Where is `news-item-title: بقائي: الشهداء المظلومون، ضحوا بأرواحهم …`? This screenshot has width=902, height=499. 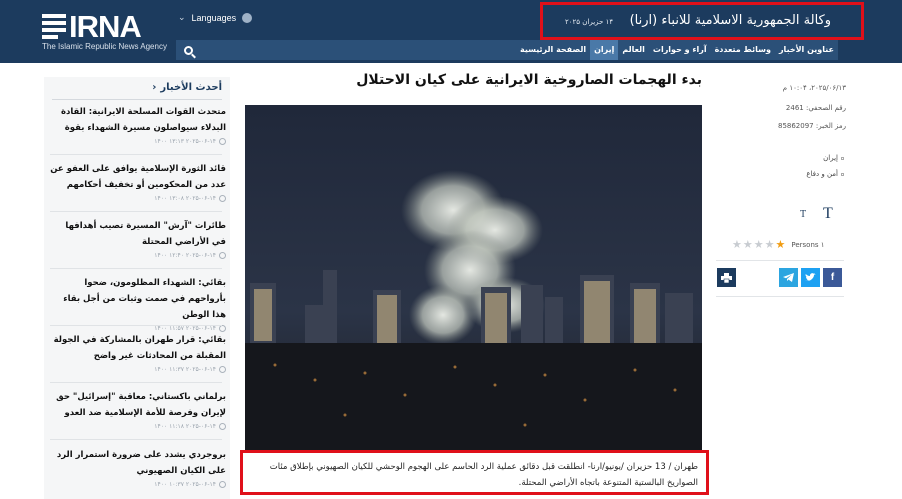 news-item-title: بقائي: الشهداء المظلومون، ضحوا بأرواحهم … is located at coordinates (138, 299).